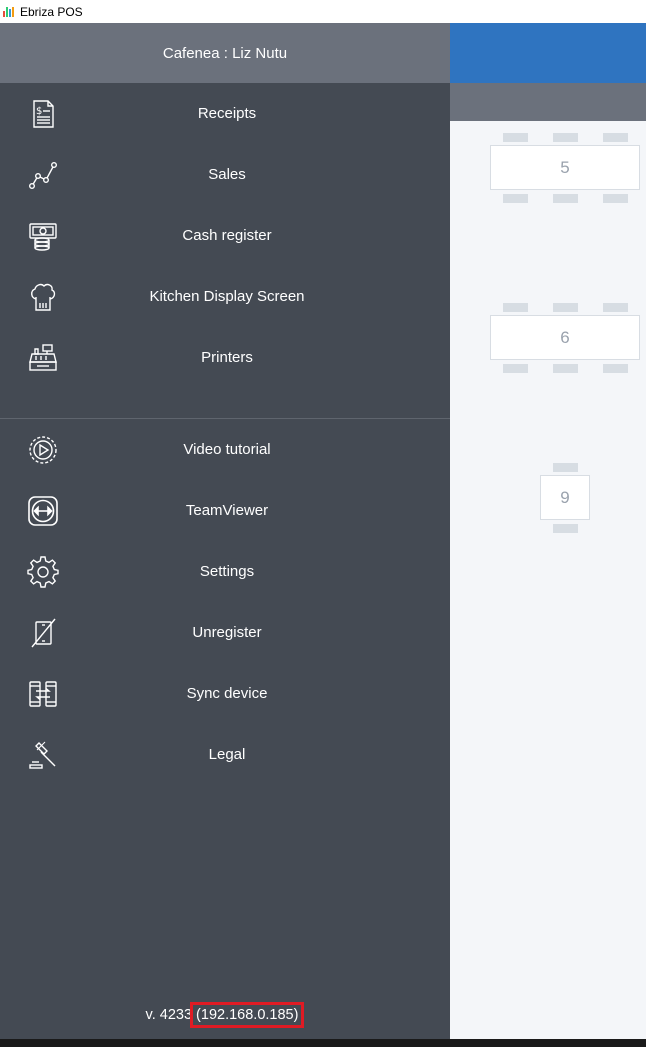 The height and width of the screenshot is (1047, 646). Describe the element at coordinates (565, 497) in the screenshot. I see `table-9: 9` at that location.